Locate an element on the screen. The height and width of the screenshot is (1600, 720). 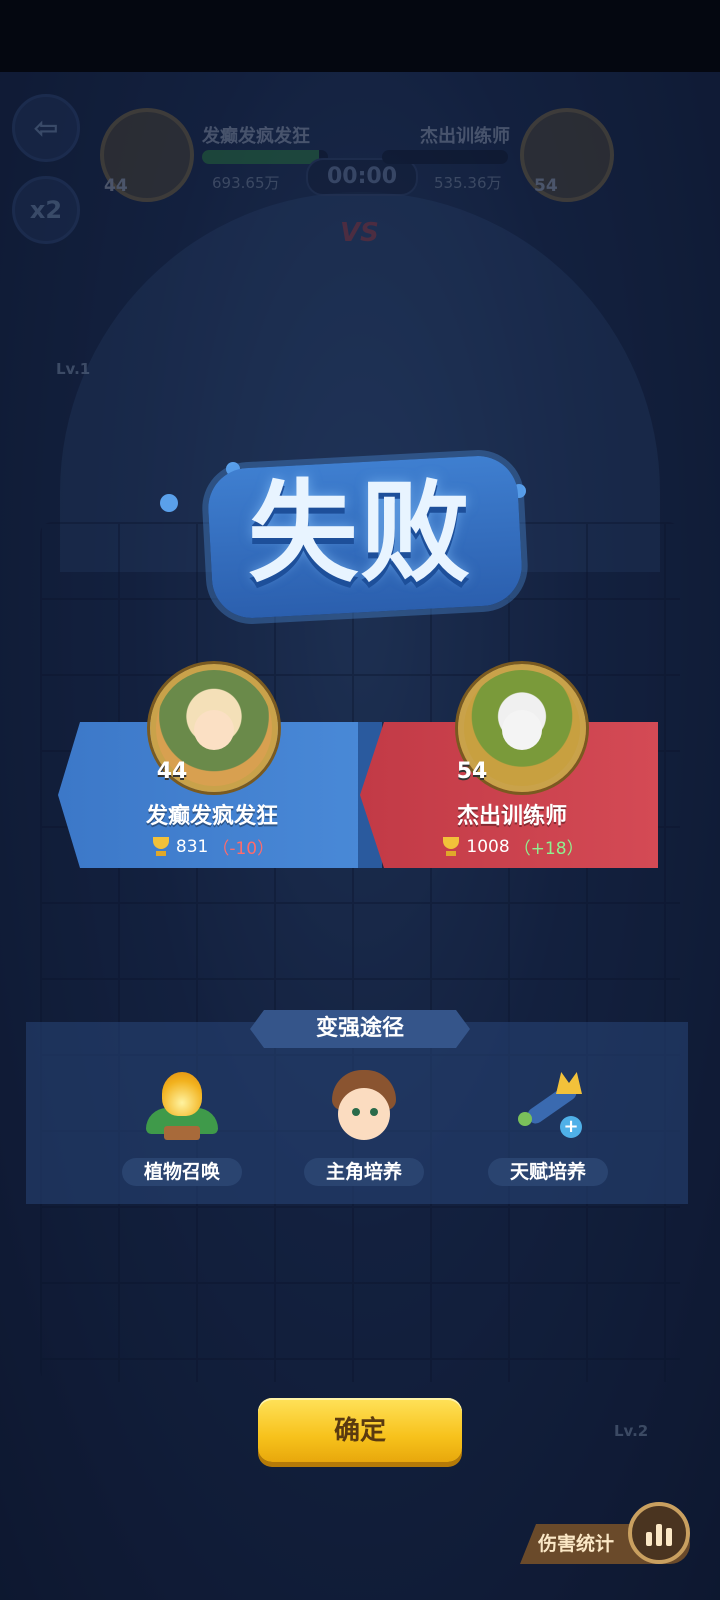
defeat-title: 失败 is located at coordinates (360, 533).